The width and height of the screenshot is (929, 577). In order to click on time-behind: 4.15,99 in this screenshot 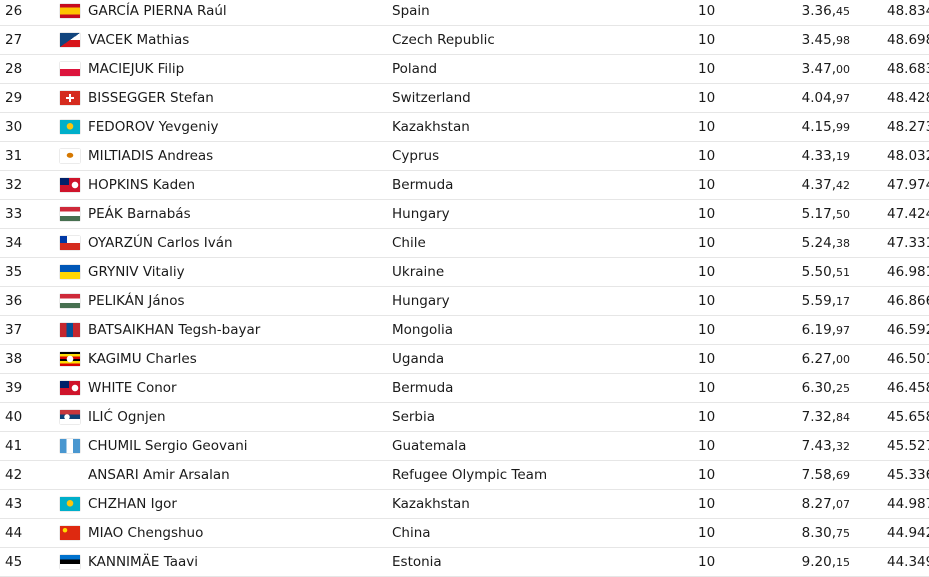, I will do `click(826, 127)`.